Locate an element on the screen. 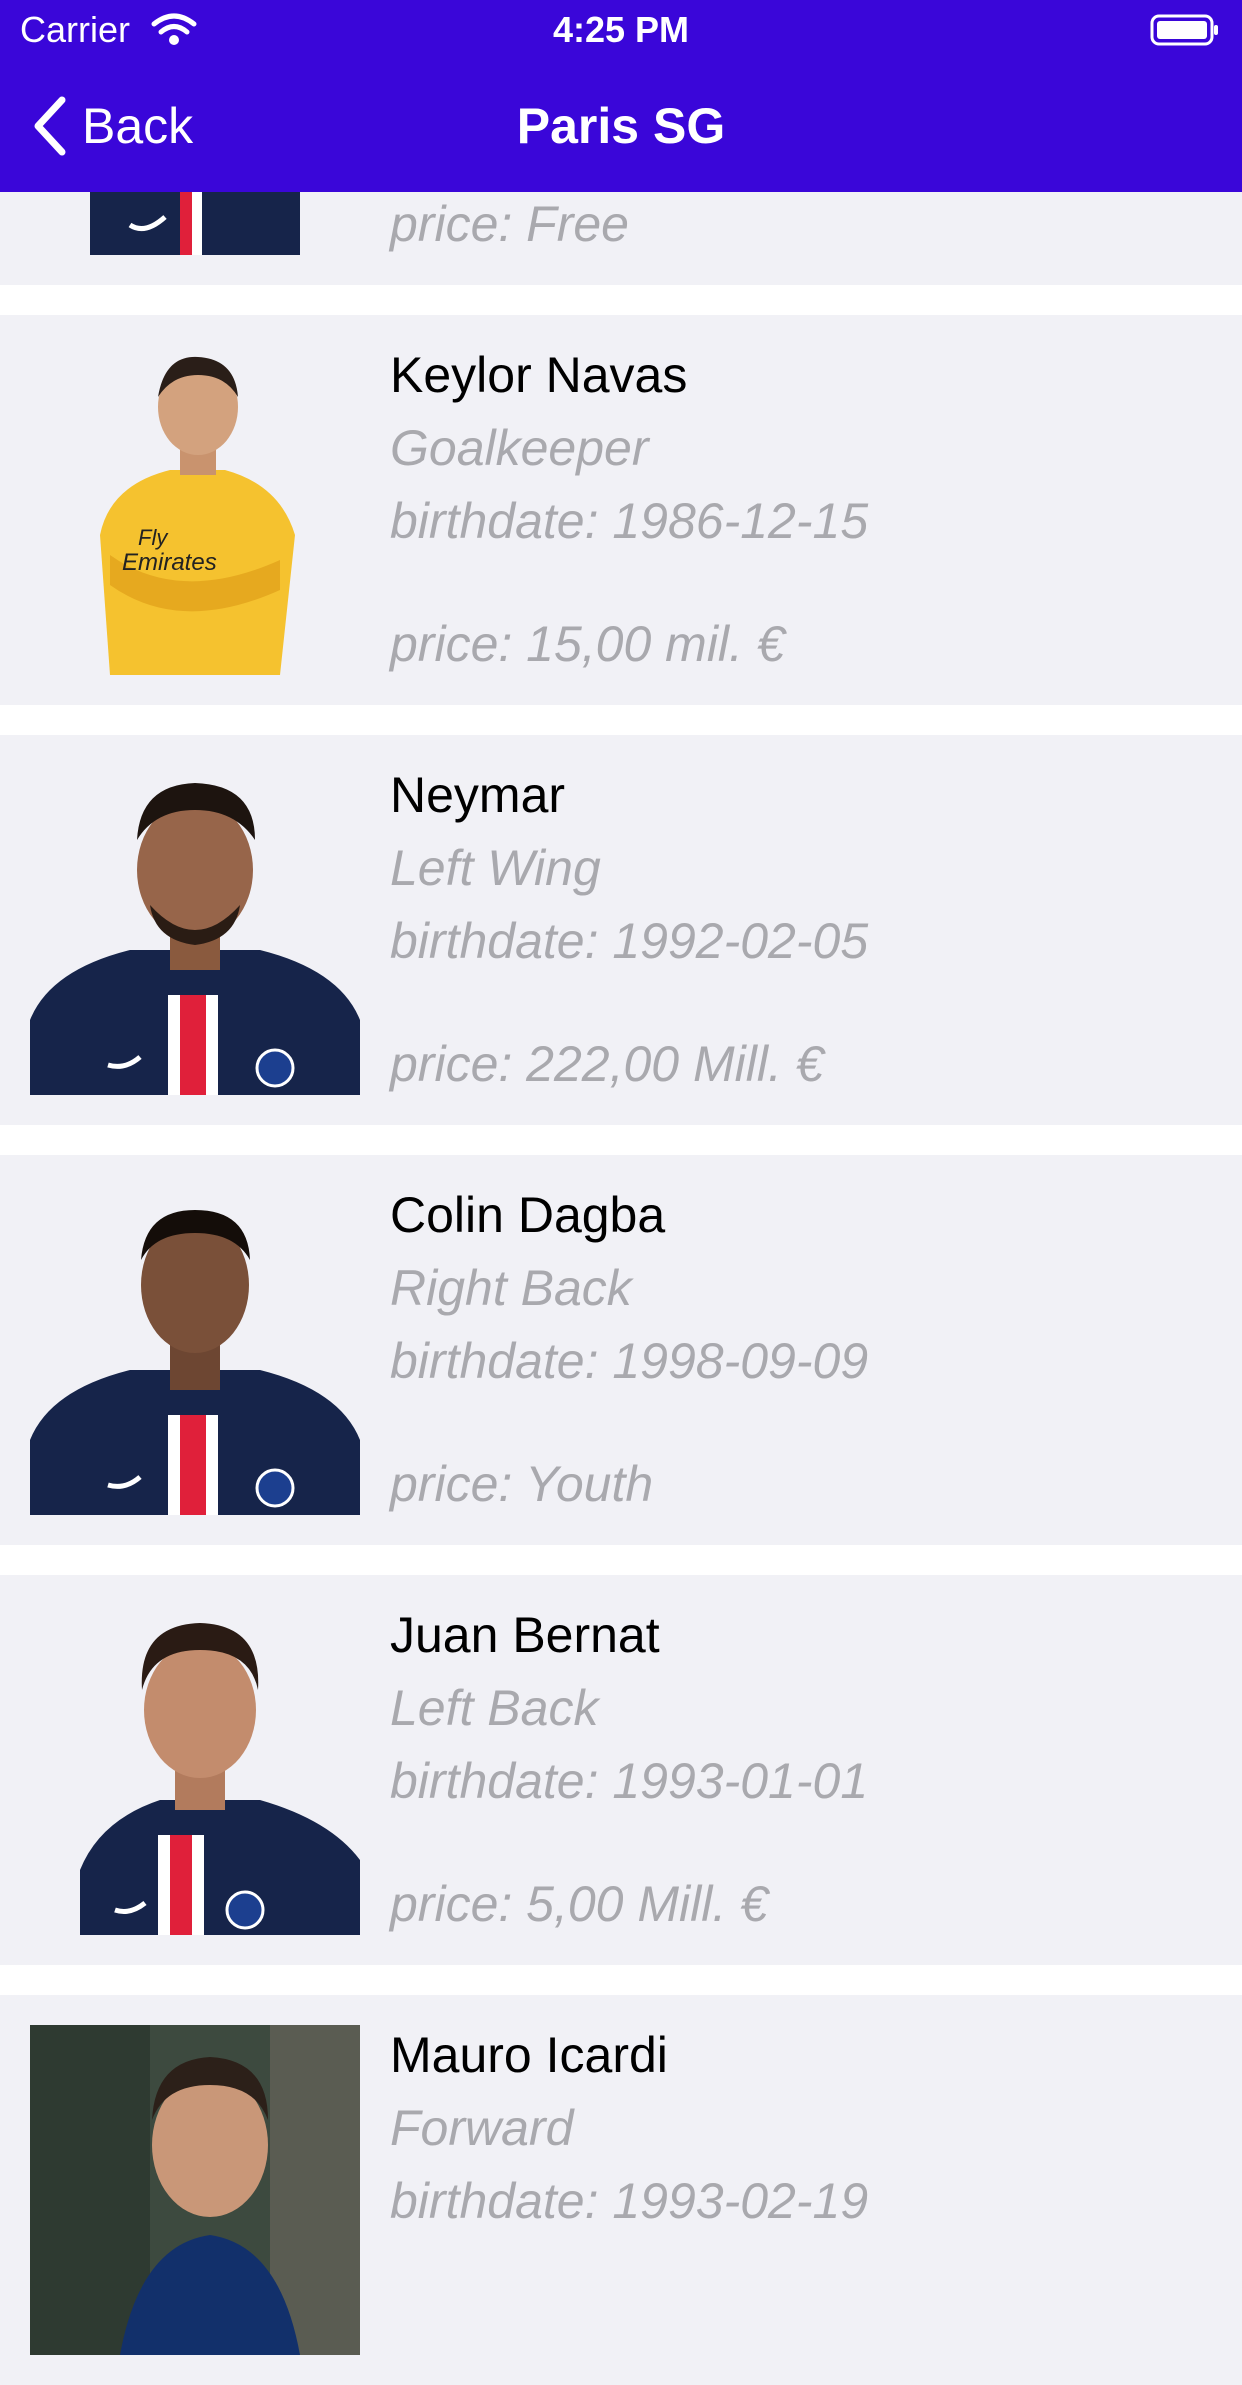 This screenshot has width=1242, height=2385. player-name: Colin Dagba is located at coordinates (528, 1215).